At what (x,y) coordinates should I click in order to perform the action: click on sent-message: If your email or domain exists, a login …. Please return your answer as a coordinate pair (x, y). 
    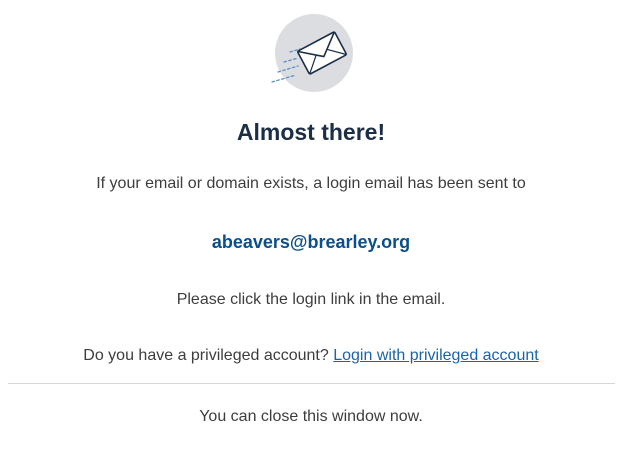
    Looking at the image, I should click on (311, 183).